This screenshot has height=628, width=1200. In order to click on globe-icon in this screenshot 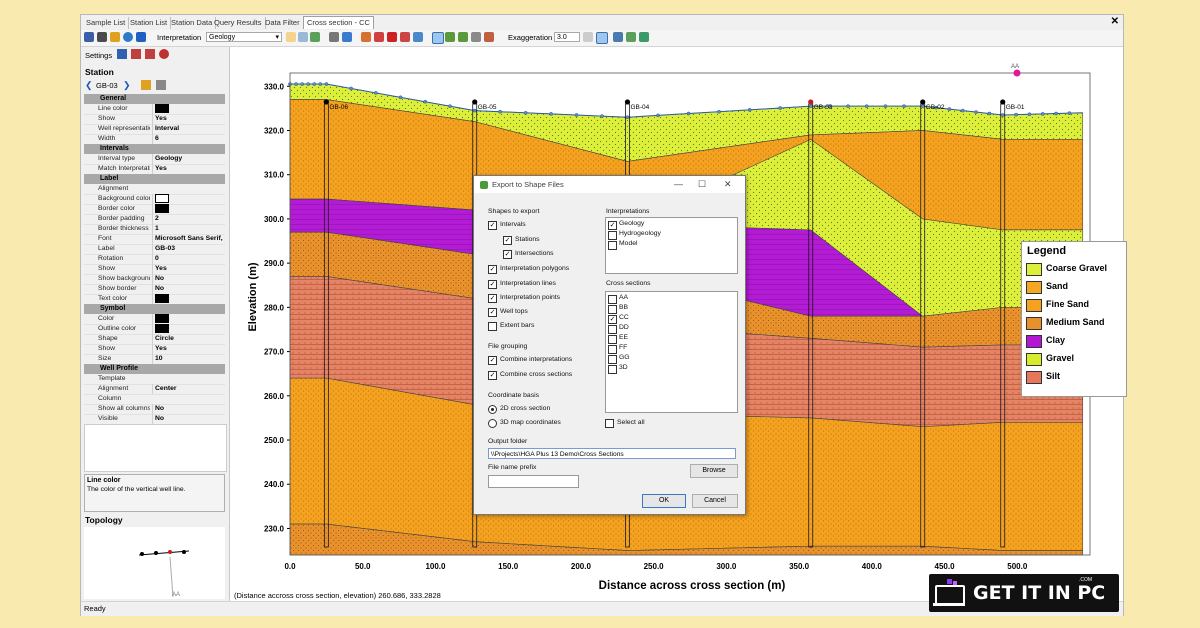, I will do `click(128, 37)`.